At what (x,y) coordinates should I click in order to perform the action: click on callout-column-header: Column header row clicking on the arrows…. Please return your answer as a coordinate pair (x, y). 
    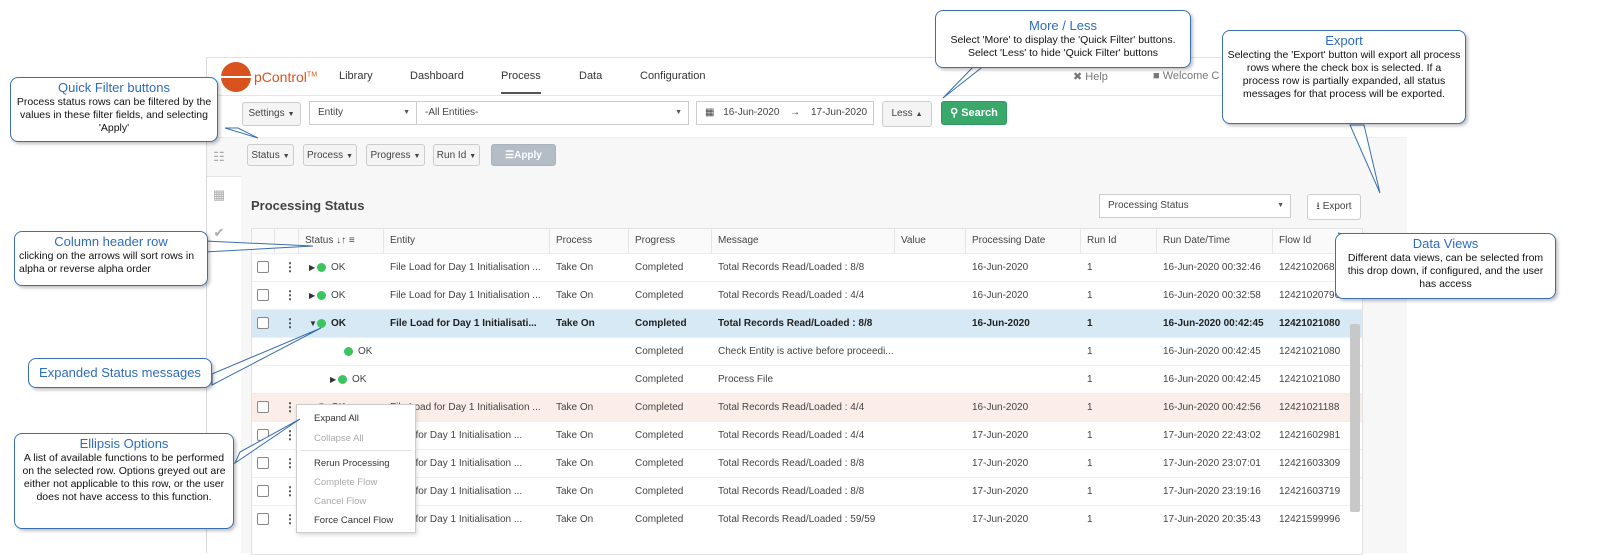
    Looking at the image, I should click on (111, 258).